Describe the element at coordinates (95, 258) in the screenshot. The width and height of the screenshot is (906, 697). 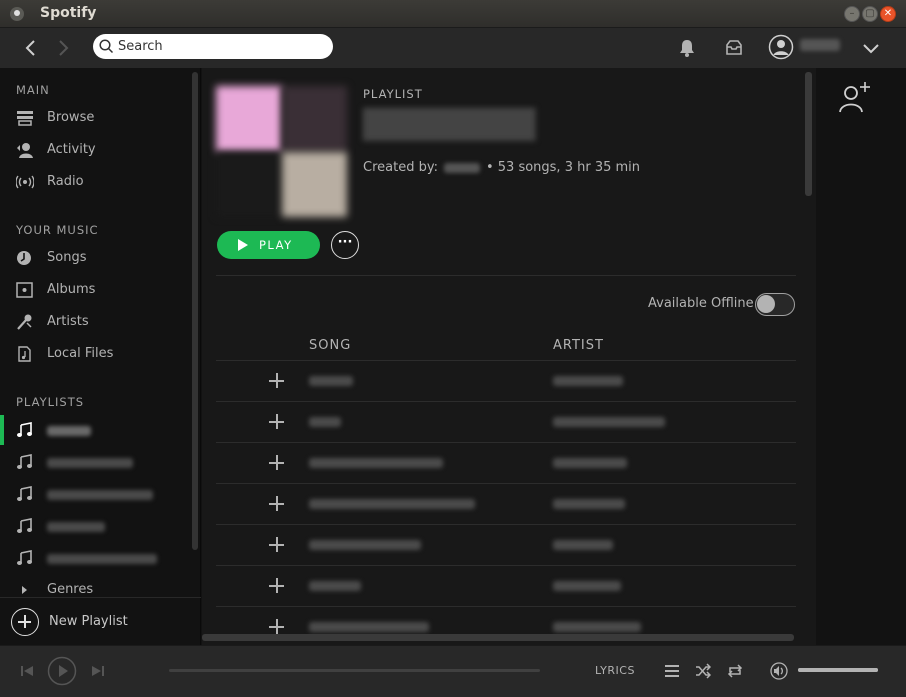
I see `sidebar-item-songs: Songs` at that location.